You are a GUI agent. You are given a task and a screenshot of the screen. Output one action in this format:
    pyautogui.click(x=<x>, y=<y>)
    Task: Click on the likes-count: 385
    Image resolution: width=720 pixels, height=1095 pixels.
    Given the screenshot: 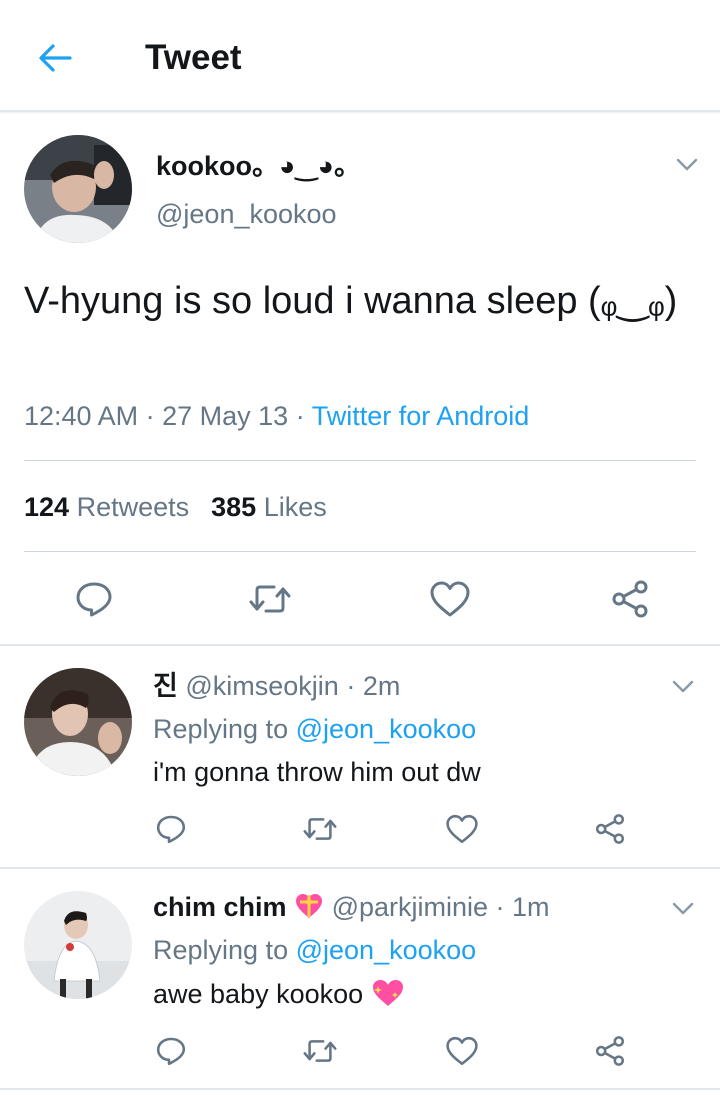 What is the action you would take?
    pyautogui.click(x=234, y=507)
    